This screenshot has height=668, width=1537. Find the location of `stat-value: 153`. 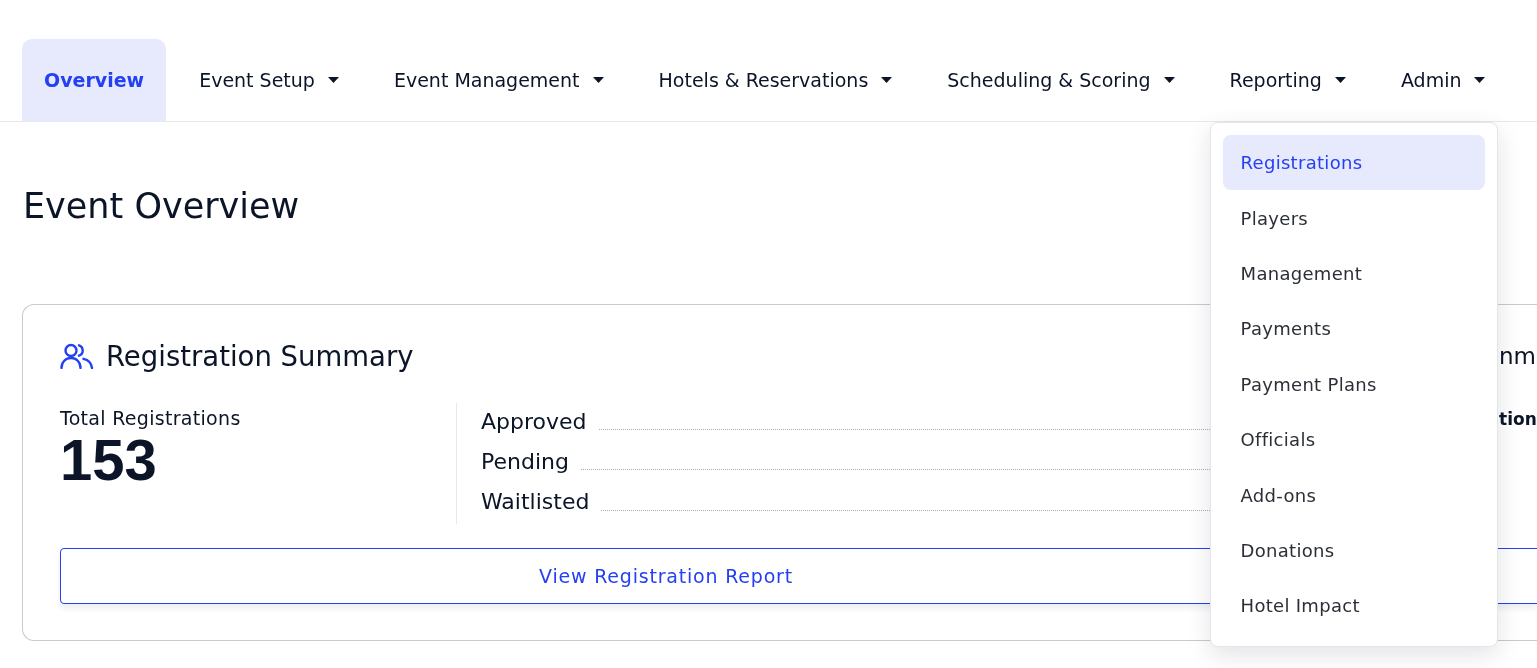

stat-value: 153 is located at coordinates (108, 460).